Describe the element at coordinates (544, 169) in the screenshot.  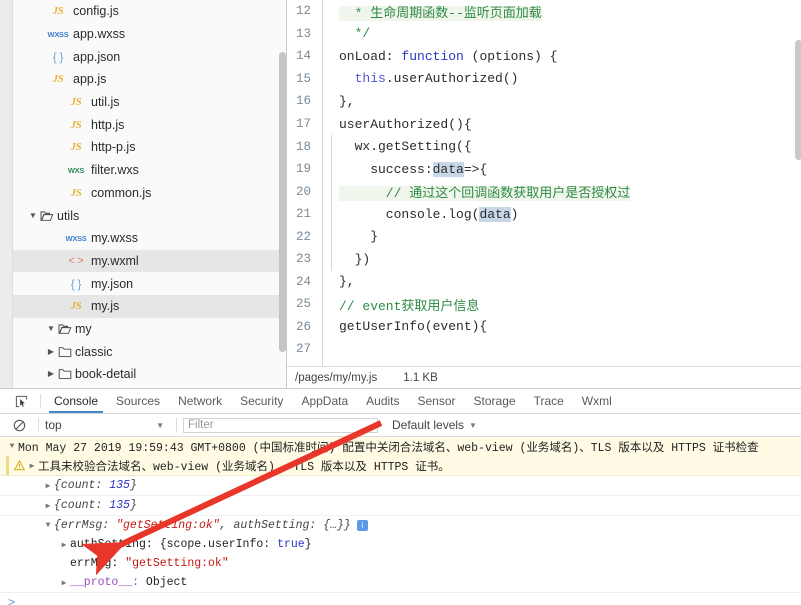
I see `code-line: 19 success:data=>{` at that location.